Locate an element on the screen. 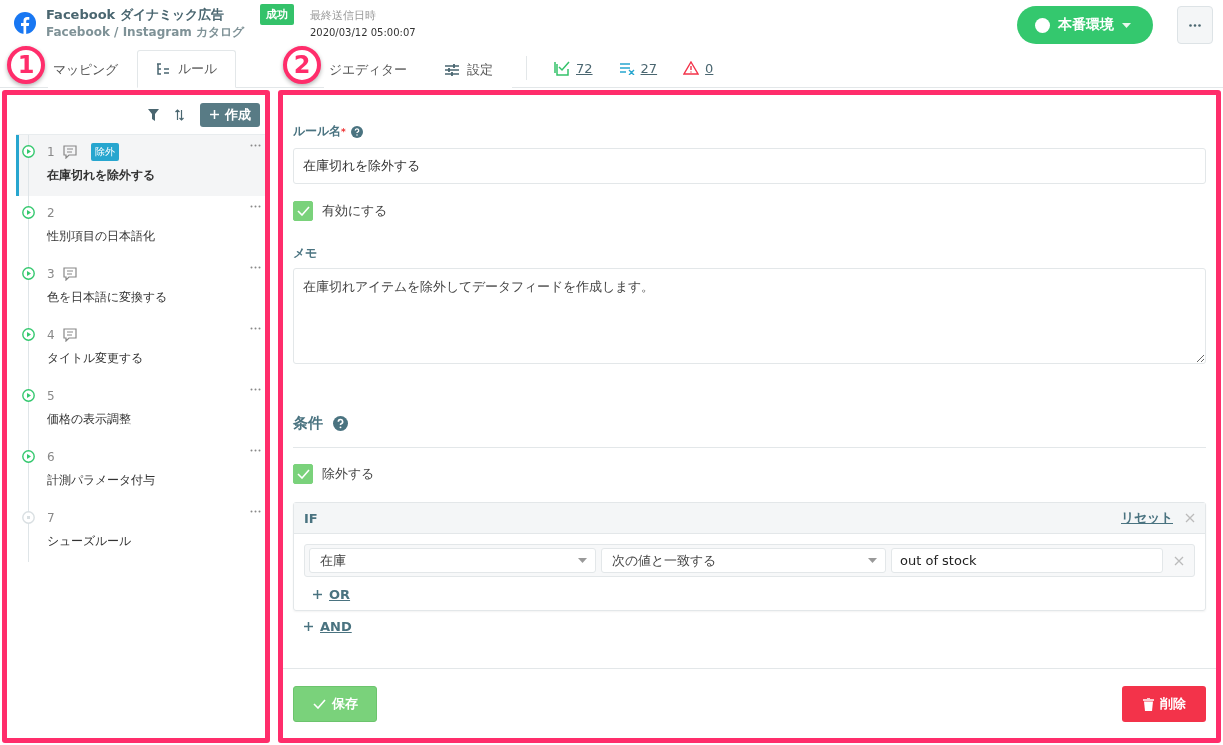  field-select: 在庫 is located at coordinates (452, 560).